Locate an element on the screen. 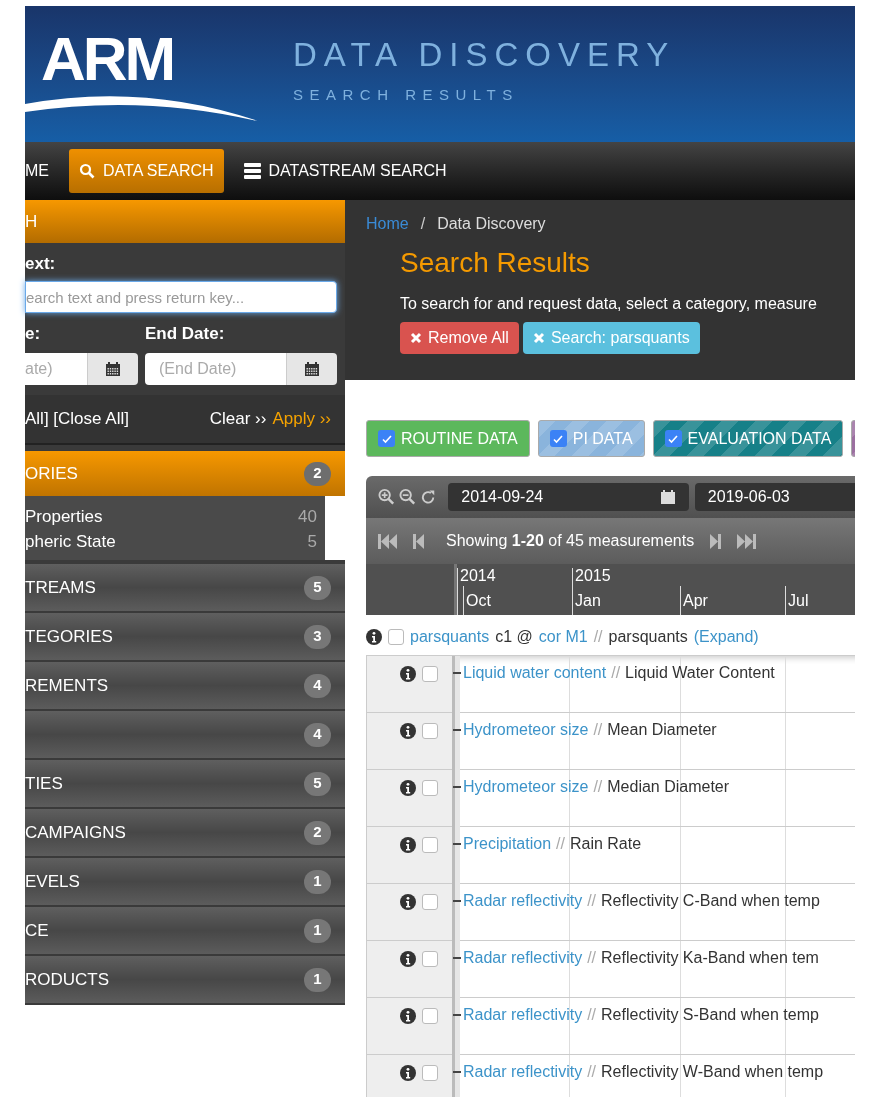 The width and height of the screenshot is (876, 1097). measurement-description: Mean Diameter is located at coordinates (662, 730).